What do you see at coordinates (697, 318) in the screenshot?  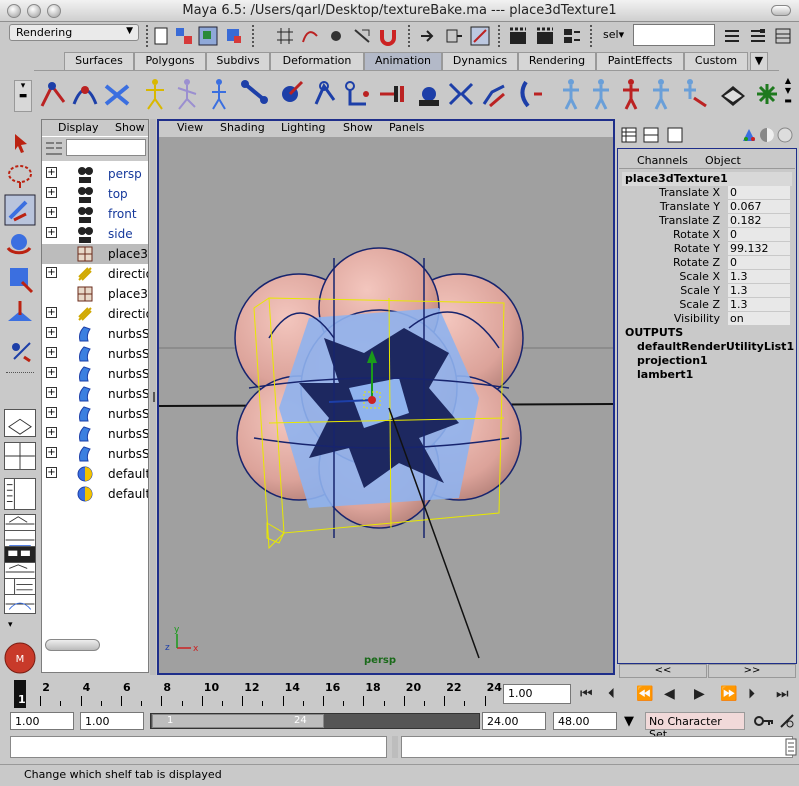 I see `channel-attribute-label: Visibility` at bounding box center [697, 318].